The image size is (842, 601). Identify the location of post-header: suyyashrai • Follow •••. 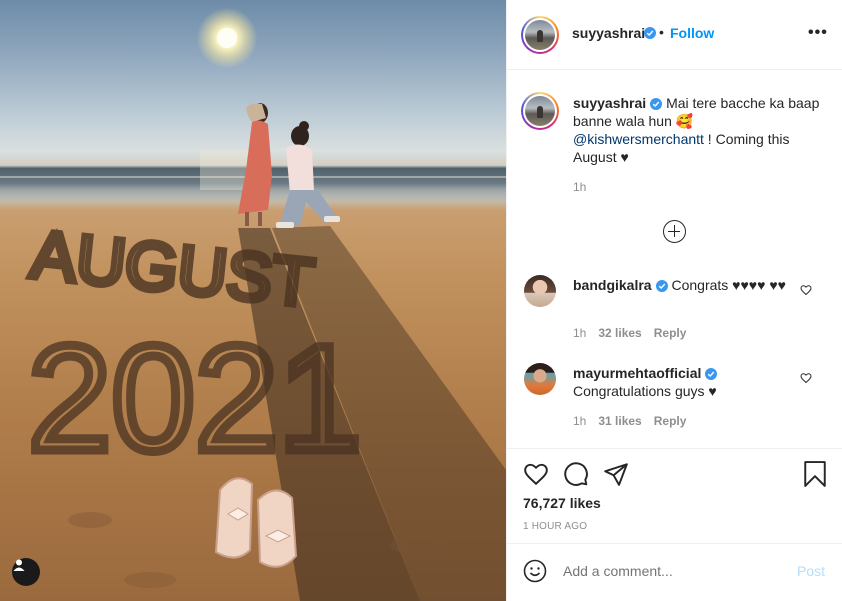
(674, 35).